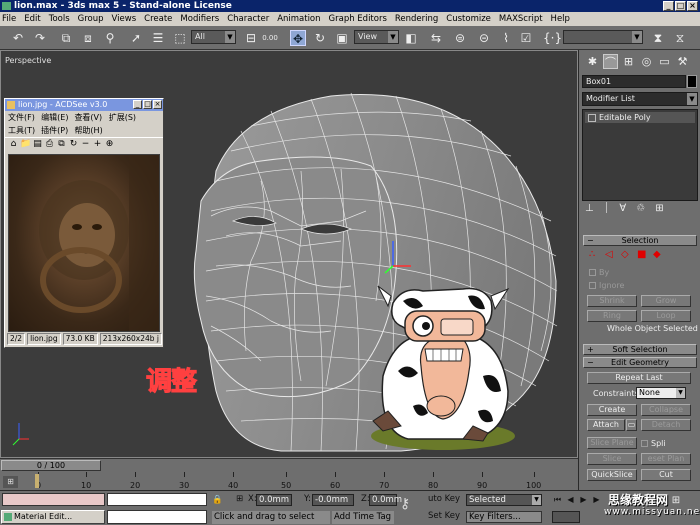  What do you see at coordinates (66, 38) in the screenshot?
I see `link-icon: ⧉` at bounding box center [66, 38].